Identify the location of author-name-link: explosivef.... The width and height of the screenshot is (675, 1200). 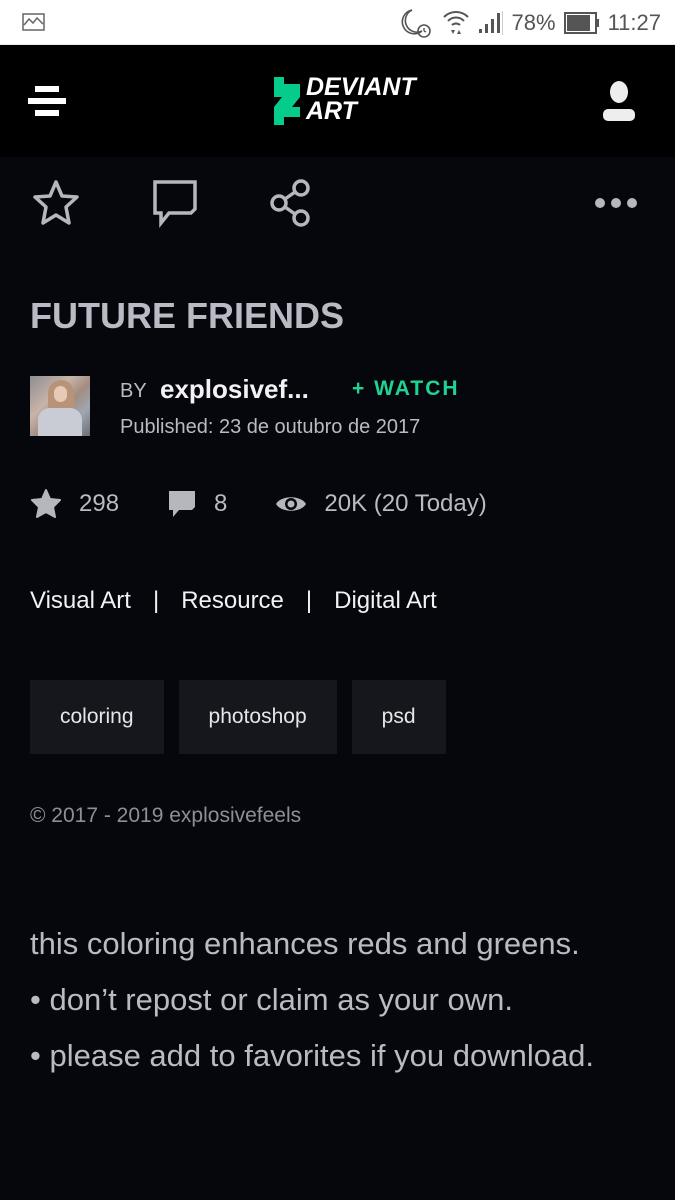
(234, 389).